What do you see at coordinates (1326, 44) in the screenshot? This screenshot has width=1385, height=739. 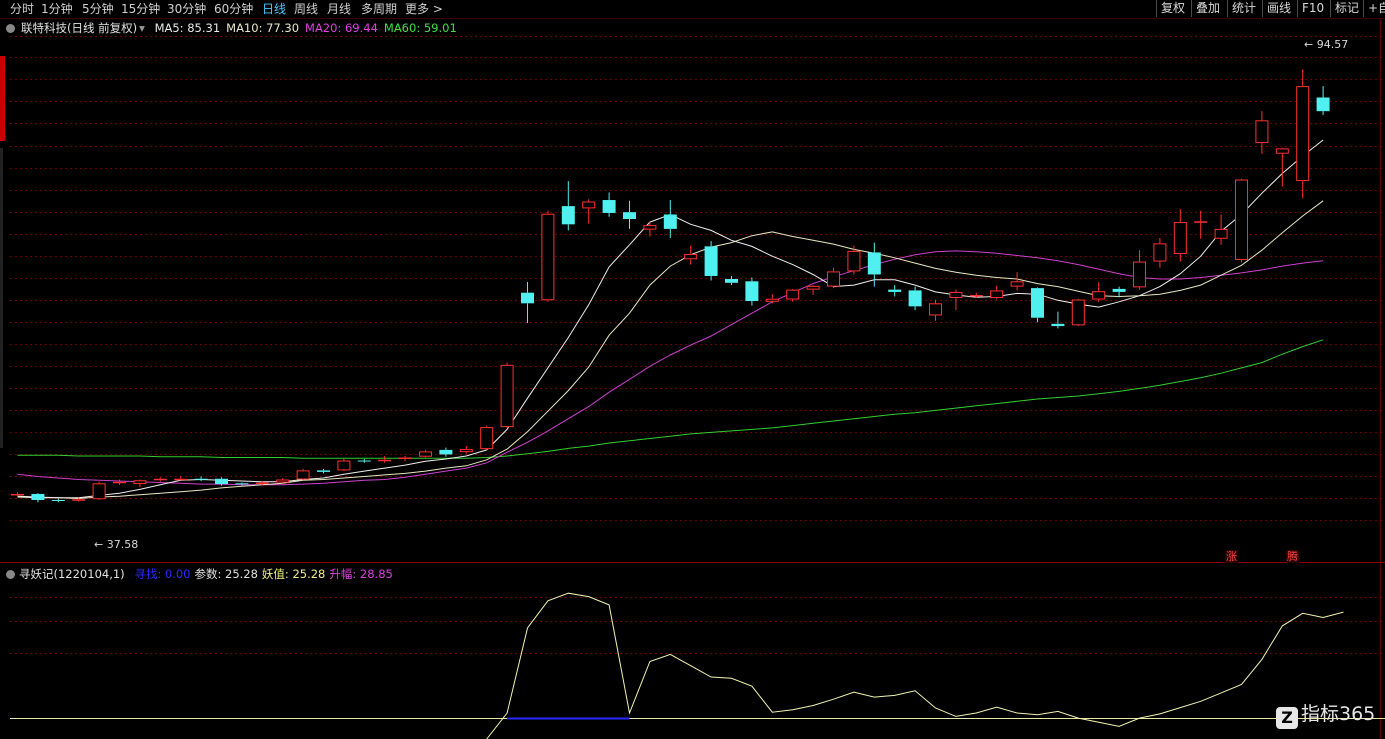 I see `price-high-label: ← 94.57` at bounding box center [1326, 44].